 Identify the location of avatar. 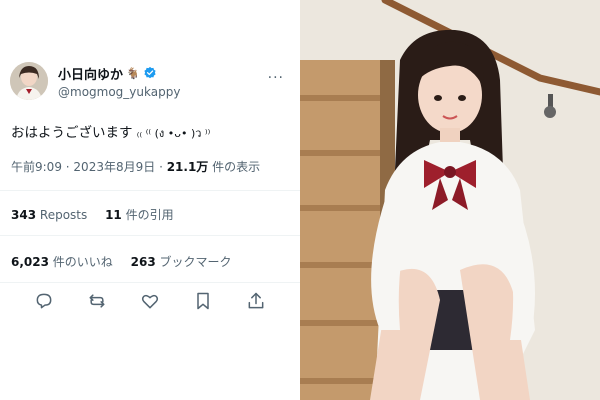
(29, 81).